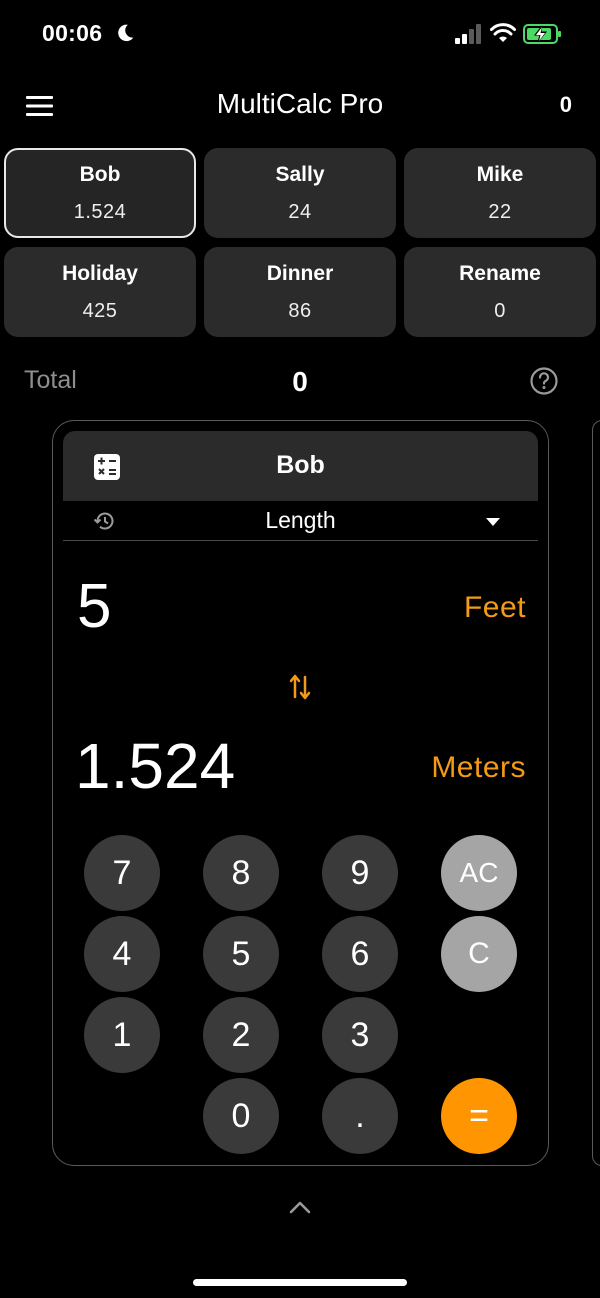 The width and height of the screenshot is (600, 1298). I want to click on clear-button: C, so click(479, 954).